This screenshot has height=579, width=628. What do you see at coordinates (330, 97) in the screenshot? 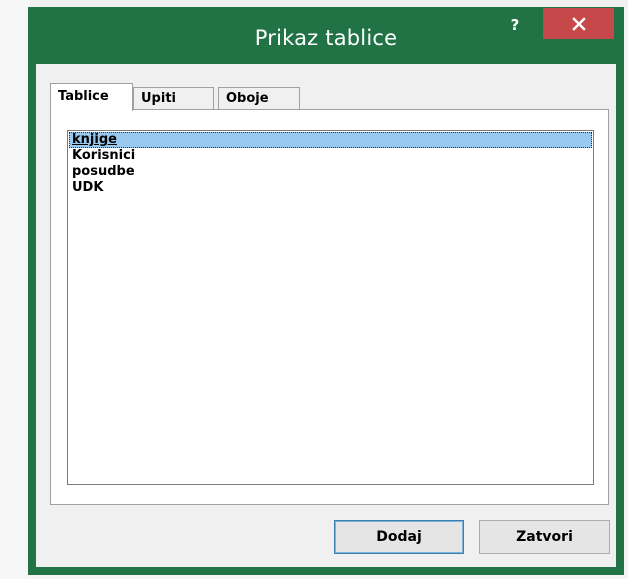
I see `tab-strip: Tablice Upiti Oboje` at bounding box center [330, 97].